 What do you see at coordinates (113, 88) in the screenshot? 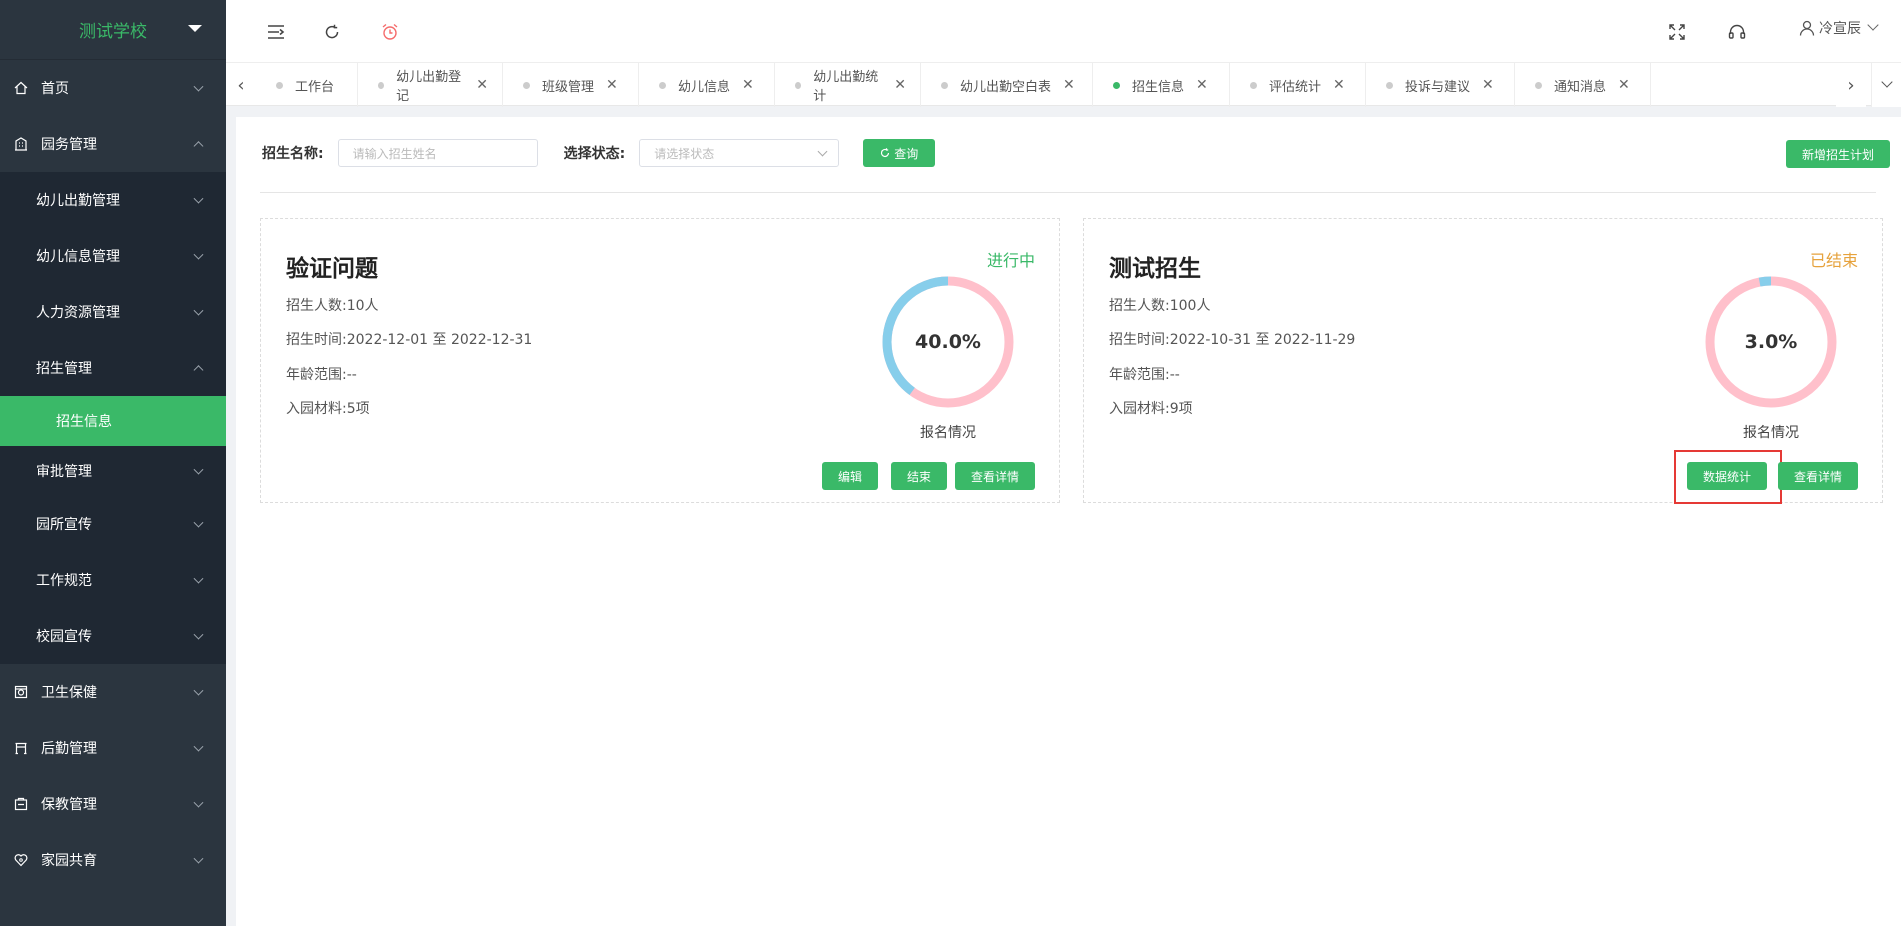
I see `sidebar-item-home: 首页` at bounding box center [113, 88].